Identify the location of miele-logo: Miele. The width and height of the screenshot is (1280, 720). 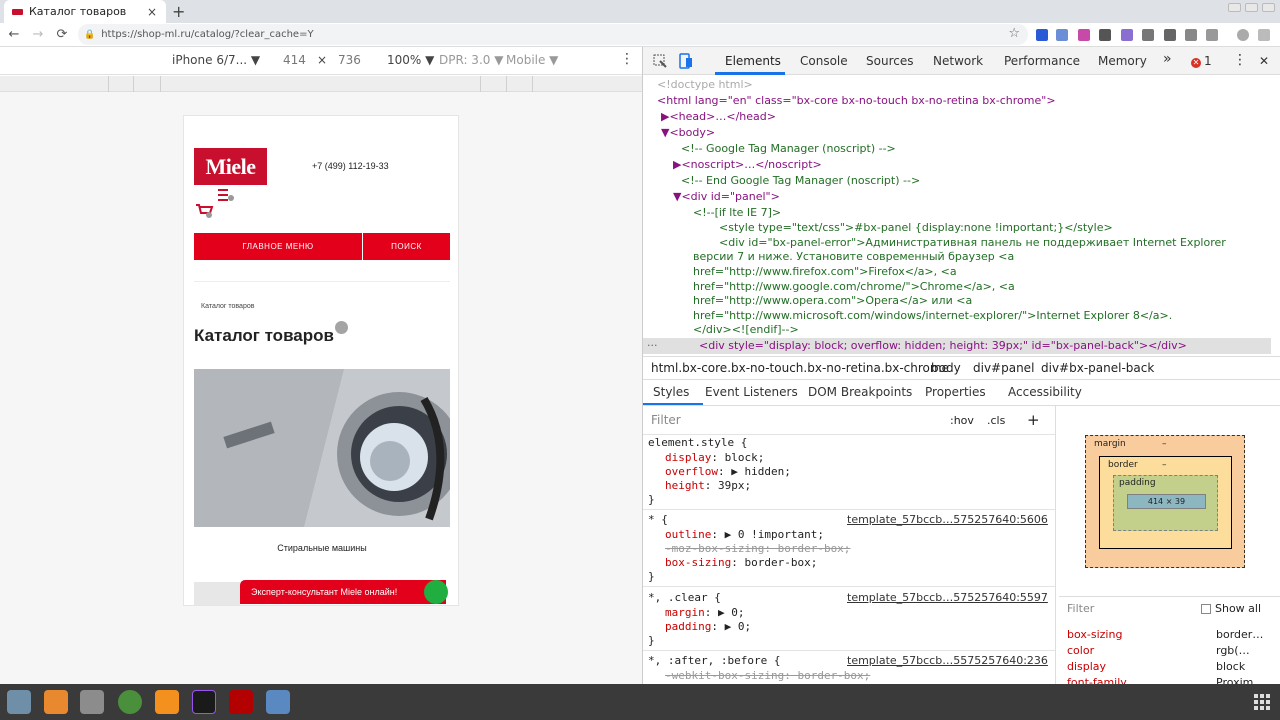
(230, 166).